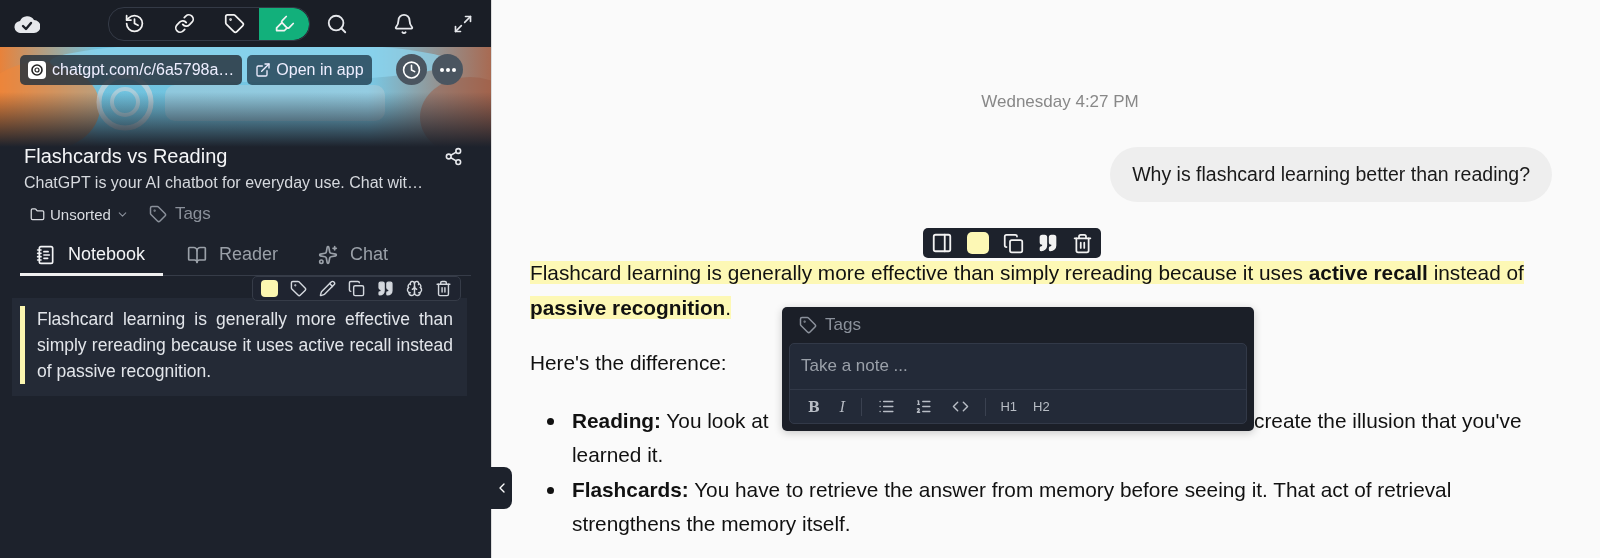 The width and height of the screenshot is (1600, 558). What do you see at coordinates (711, 524) in the screenshot?
I see `bullet-text: strengthens the memory itself.` at bounding box center [711, 524].